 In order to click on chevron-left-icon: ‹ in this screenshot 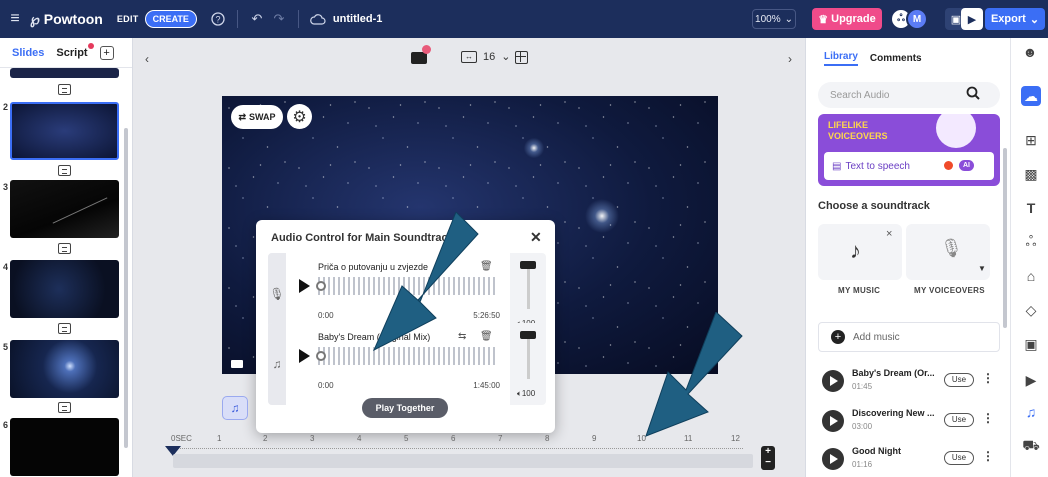, I will do `click(147, 59)`.